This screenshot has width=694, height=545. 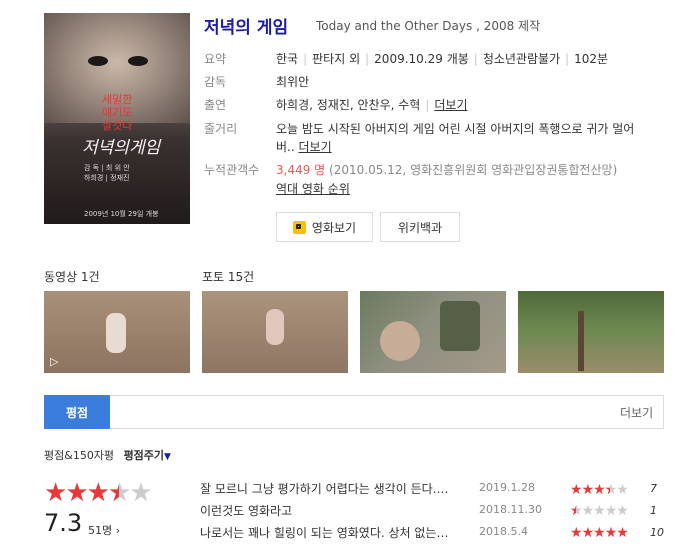 What do you see at coordinates (335, 510) in the screenshot?
I see `review-text-2: 이런것도 영화라고` at bounding box center [335, 510].